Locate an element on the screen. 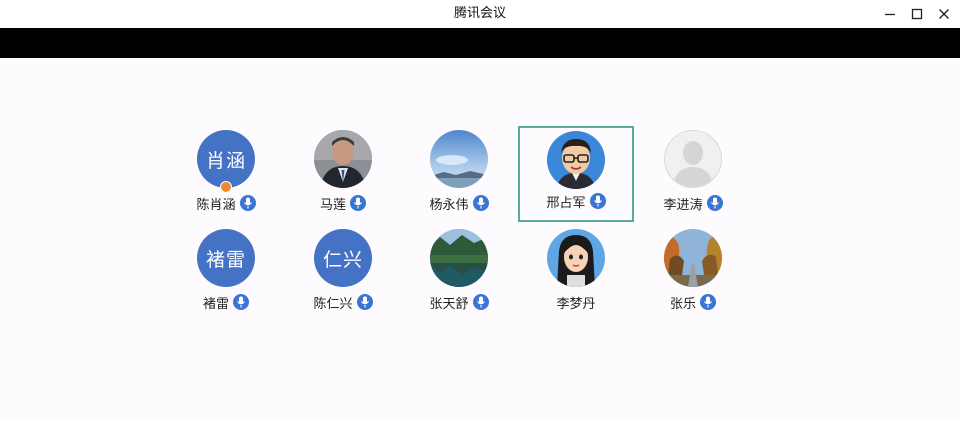 This screenshot has height=421, width=960. participant-name: 邢占军 is located at coordinates (566, 203).